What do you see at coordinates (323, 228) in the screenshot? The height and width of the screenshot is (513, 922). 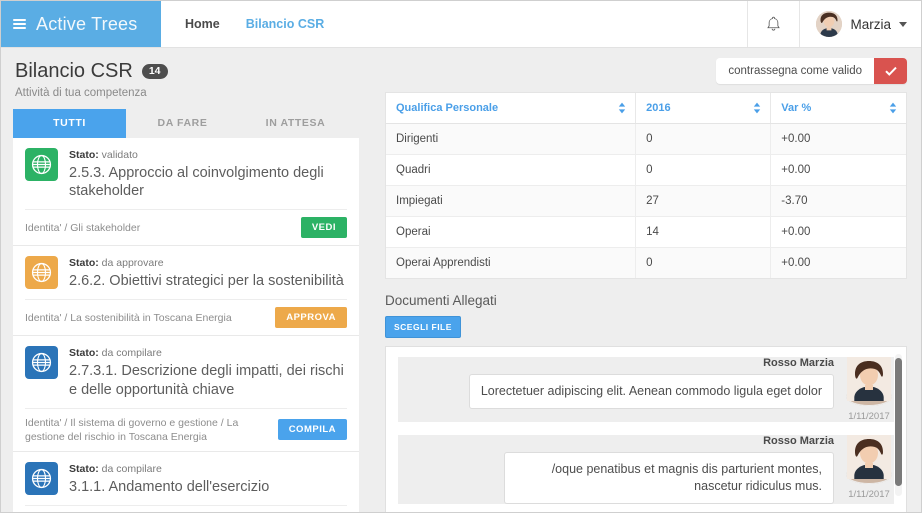 I see `task-action-button: VEDI` at bounding box center [323, 228].